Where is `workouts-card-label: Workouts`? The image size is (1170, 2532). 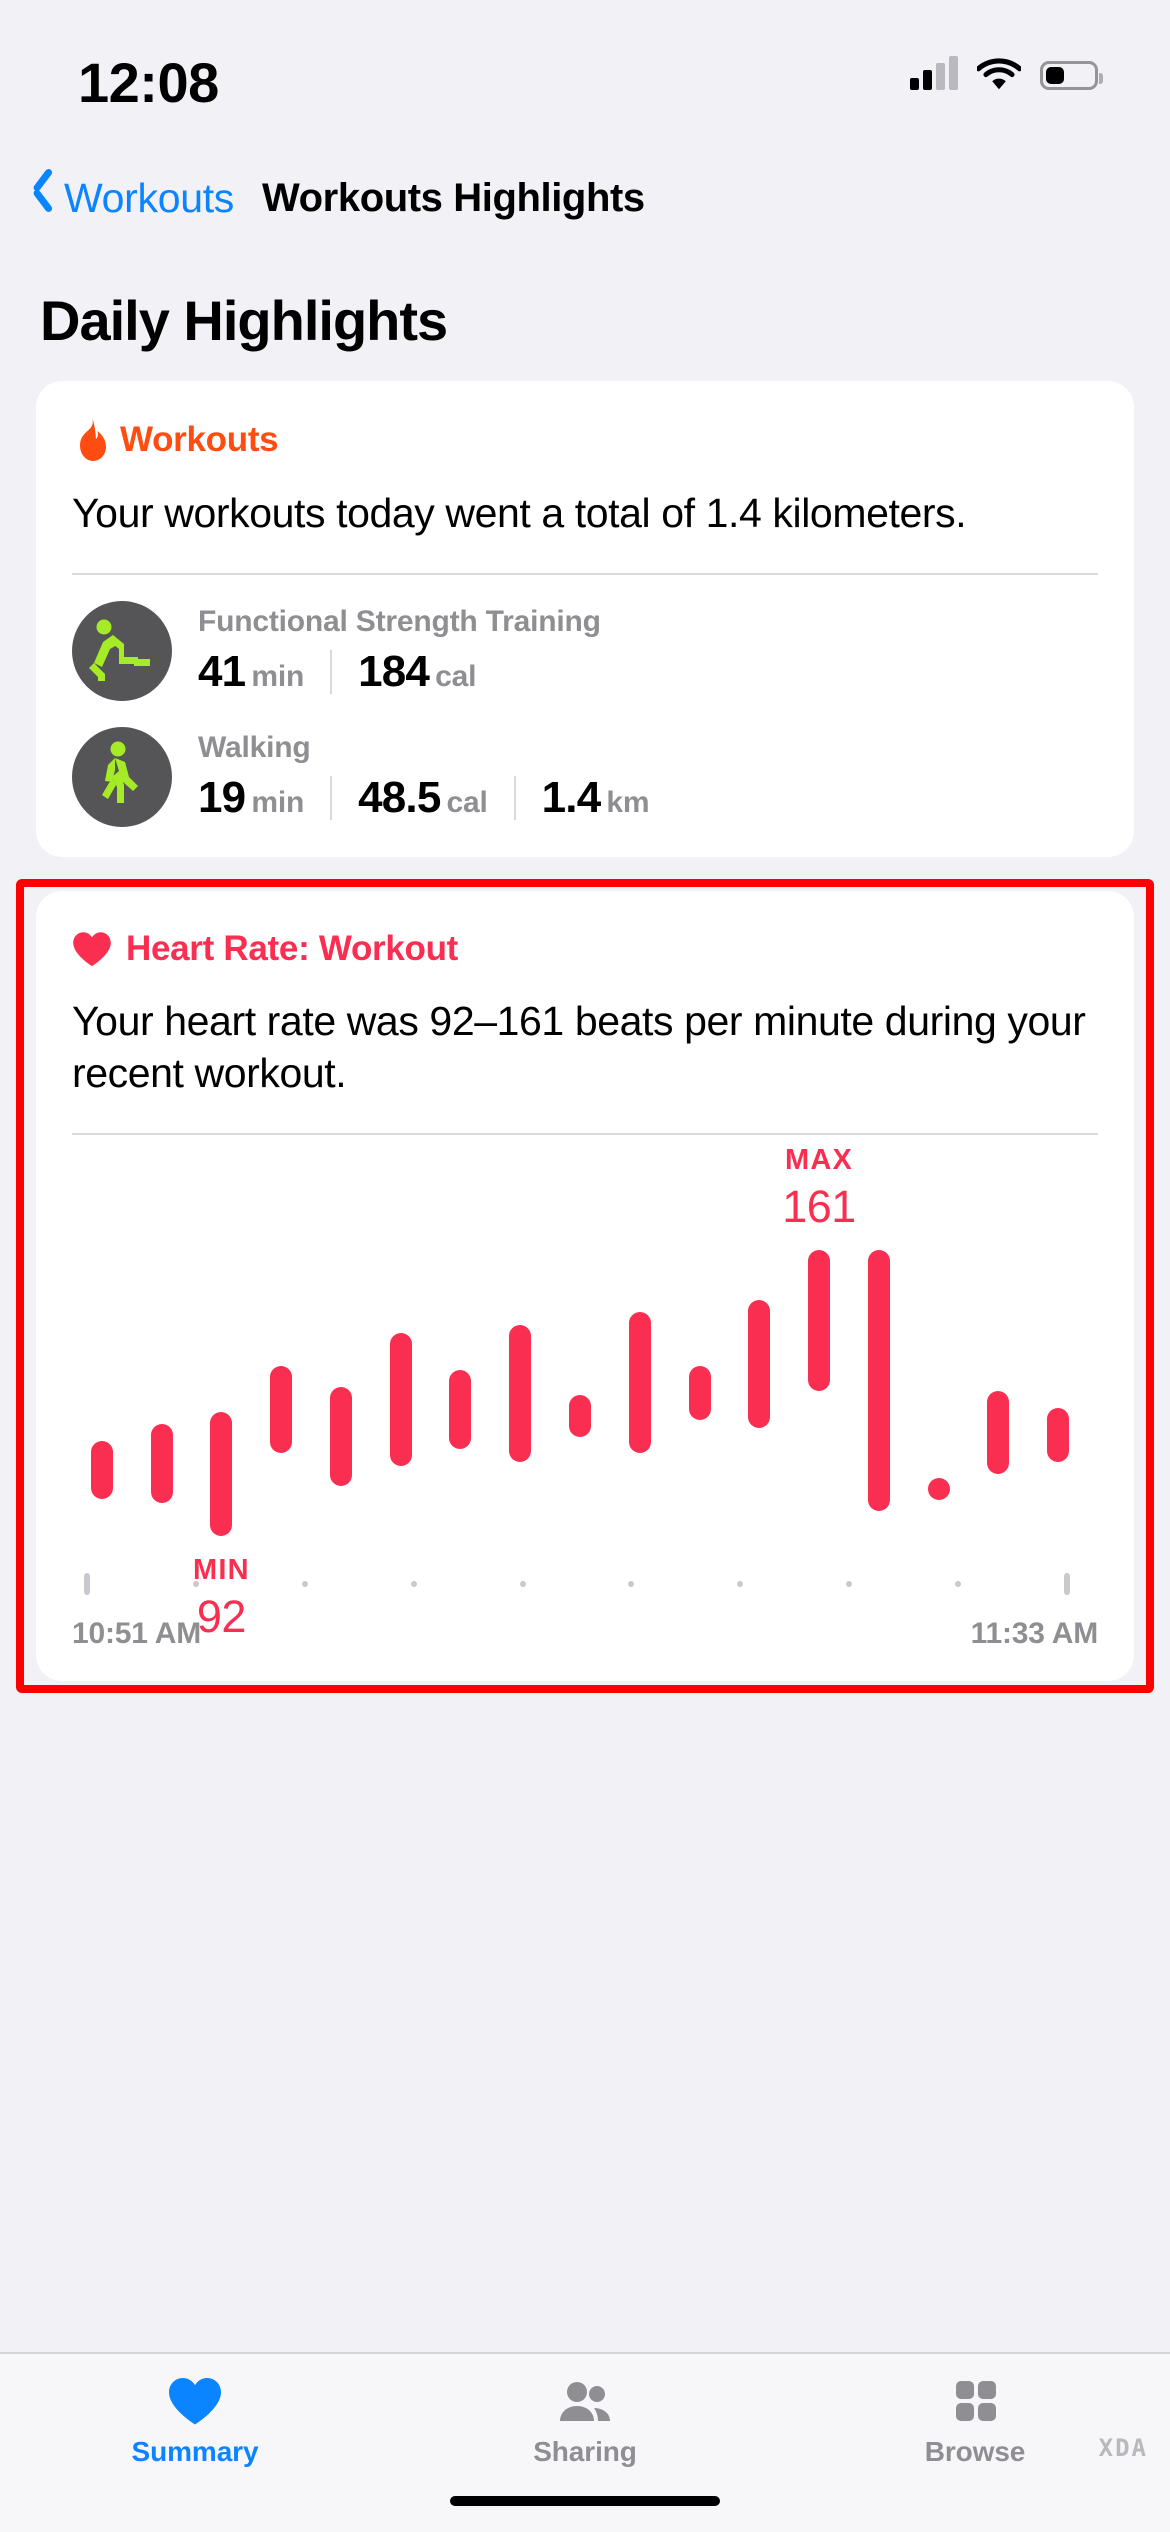 workouts-card-label: Workouts is located at coordinates (199, 439).